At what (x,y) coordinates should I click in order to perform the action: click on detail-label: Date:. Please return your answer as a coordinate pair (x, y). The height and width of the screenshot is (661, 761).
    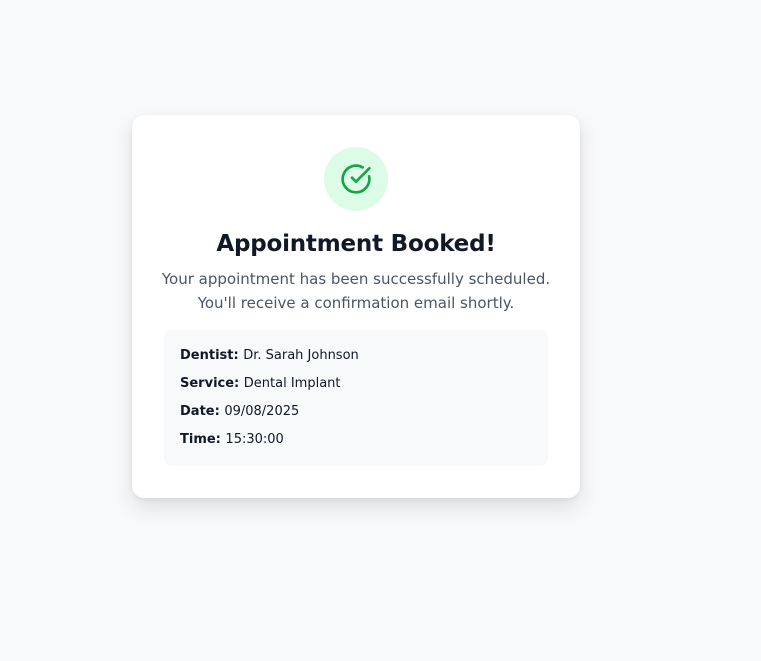
    Looking at the image, I should click on (202, 411).